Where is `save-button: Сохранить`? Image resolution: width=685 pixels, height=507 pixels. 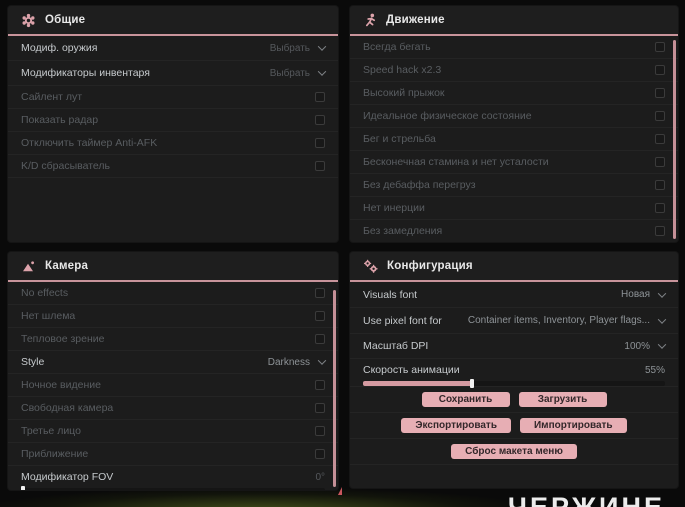
save-button: Сохранить is located at coordinates (465, 399).